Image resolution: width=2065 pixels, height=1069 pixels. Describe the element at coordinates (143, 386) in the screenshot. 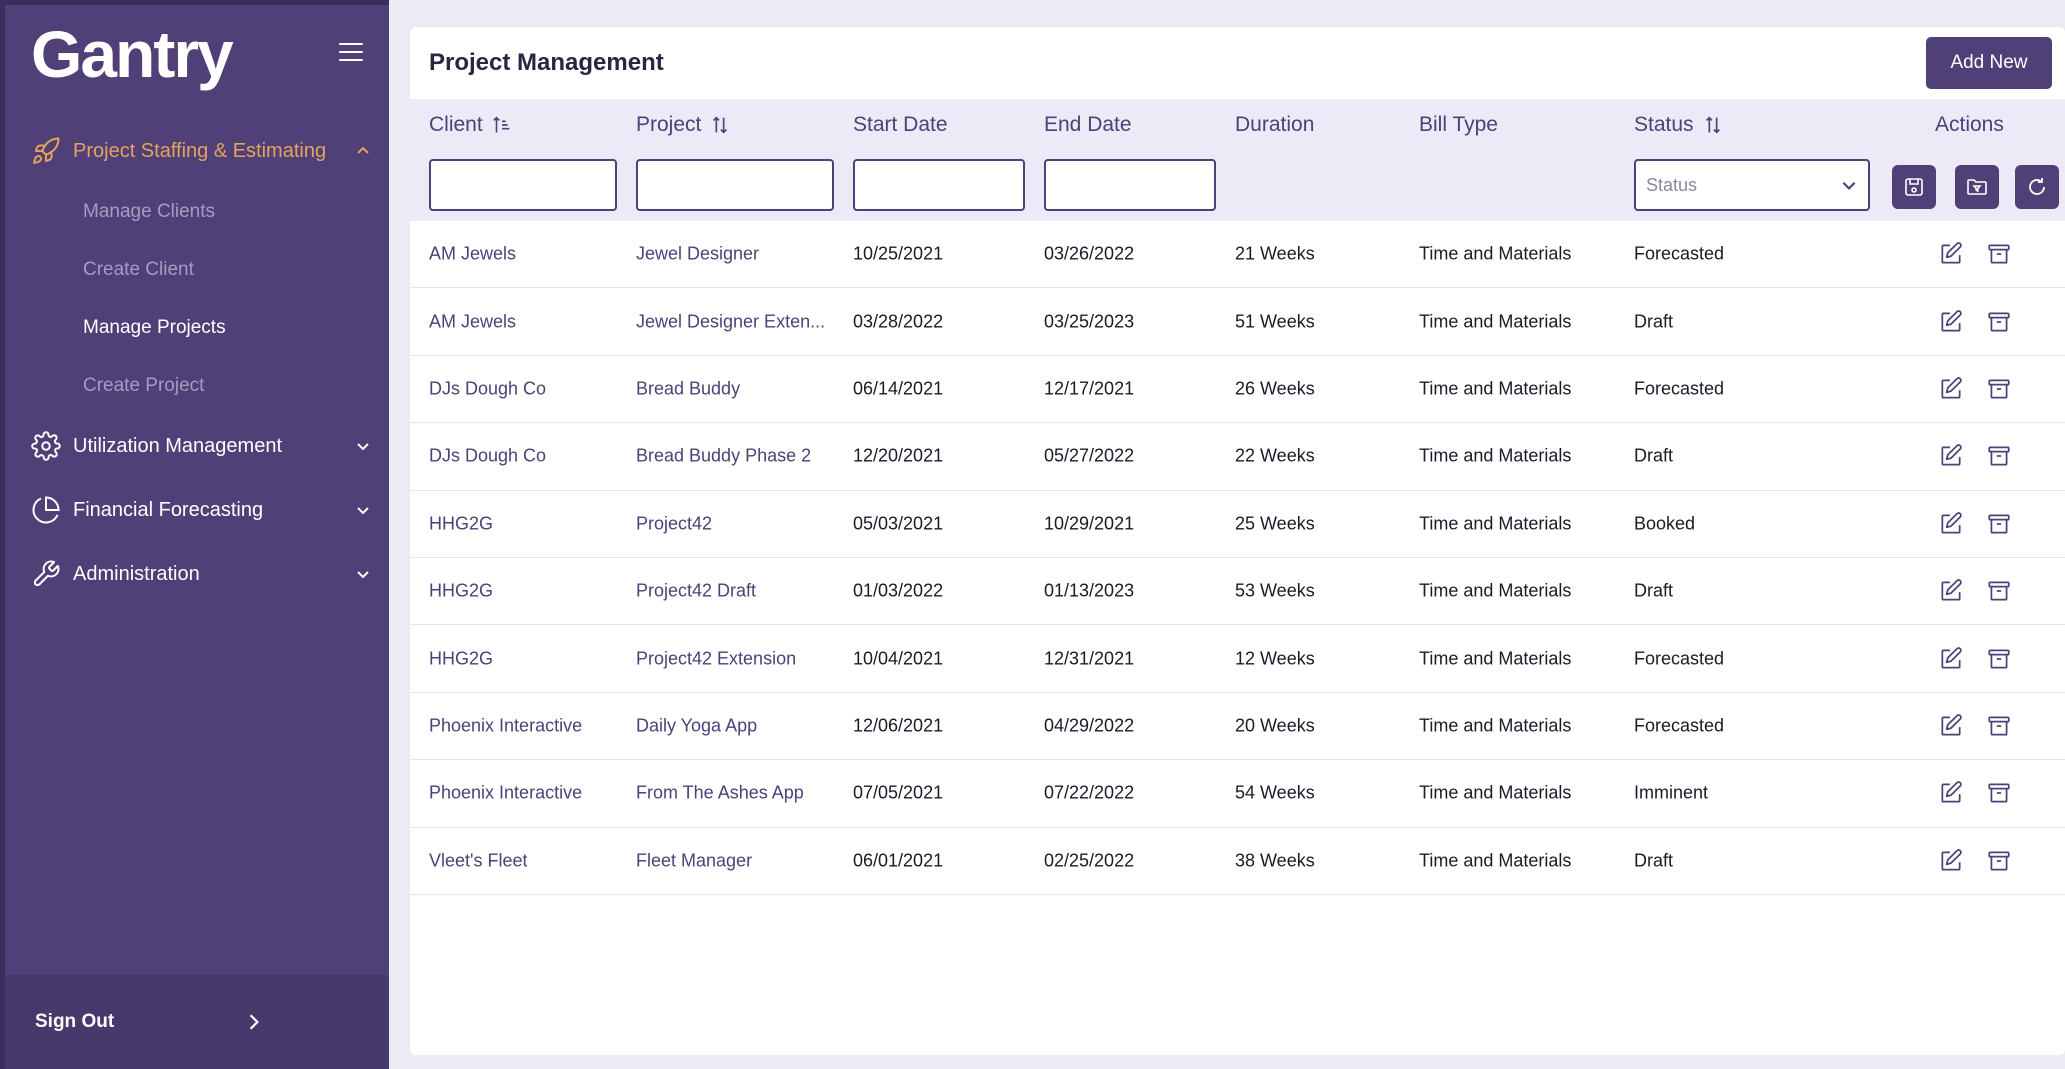

I see `sidebar-item-create-project: Create Project` at that location.